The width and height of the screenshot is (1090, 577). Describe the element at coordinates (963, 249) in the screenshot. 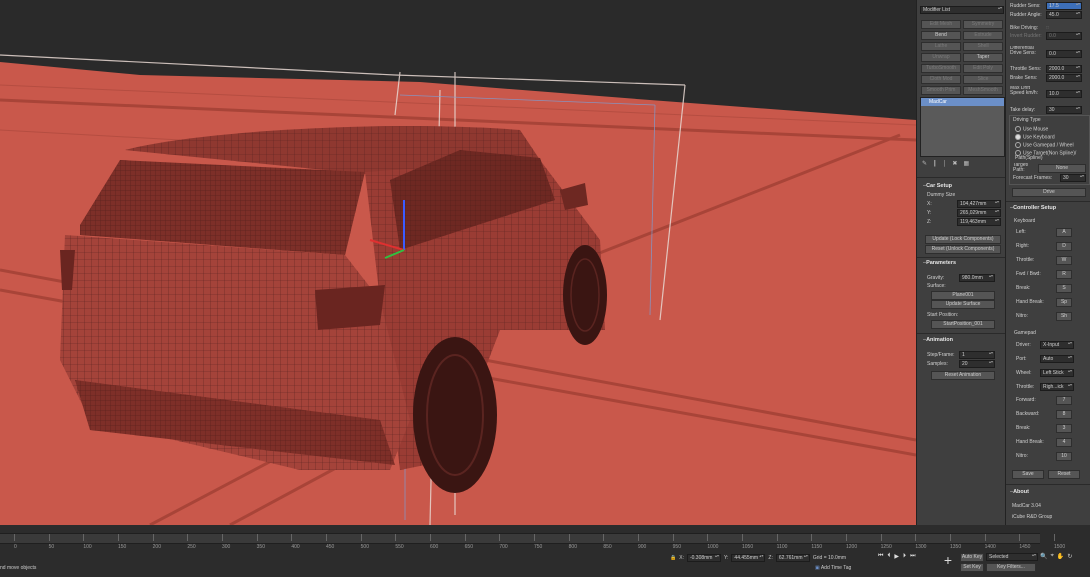

I see `reset-unlock-components-button: Reset (Unlock Components)` at that location.